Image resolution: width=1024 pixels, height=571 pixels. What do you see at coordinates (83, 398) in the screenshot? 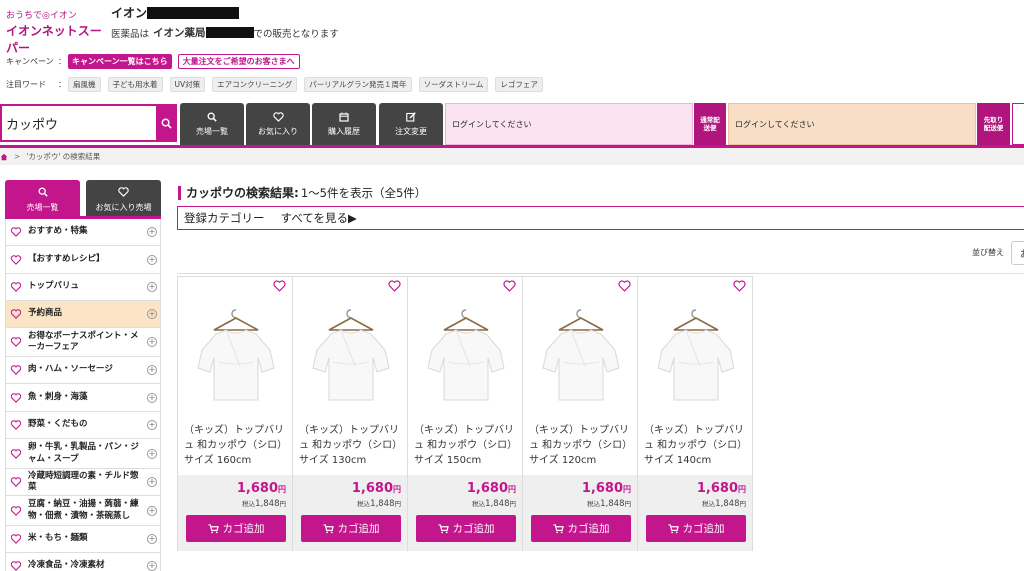
I see `sidebar-item: 魚・刺身・海藻 +` at bounding box center [83, 398].